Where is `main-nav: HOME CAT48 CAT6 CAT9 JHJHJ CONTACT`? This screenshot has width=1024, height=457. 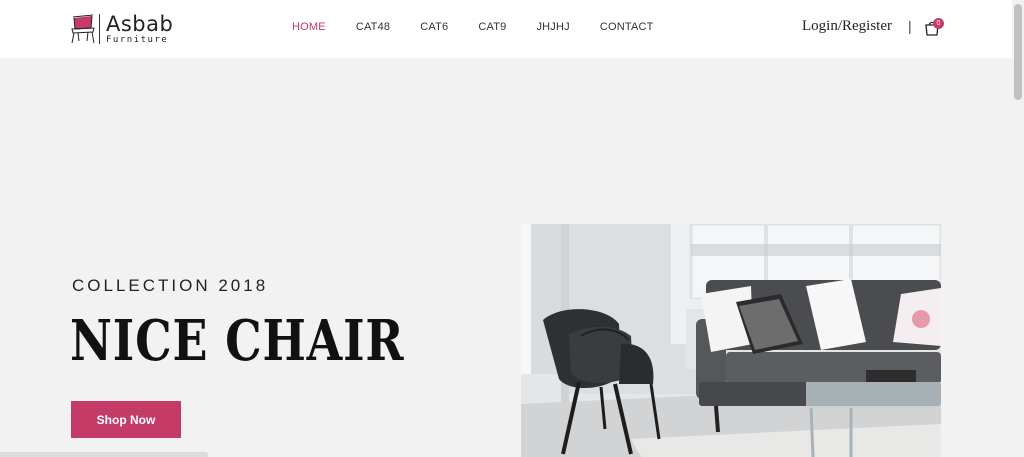
main-nav: HOME CAT48 CAT6 CAT9 JHJHJ CONTACT is located at coordinates (488, 27).